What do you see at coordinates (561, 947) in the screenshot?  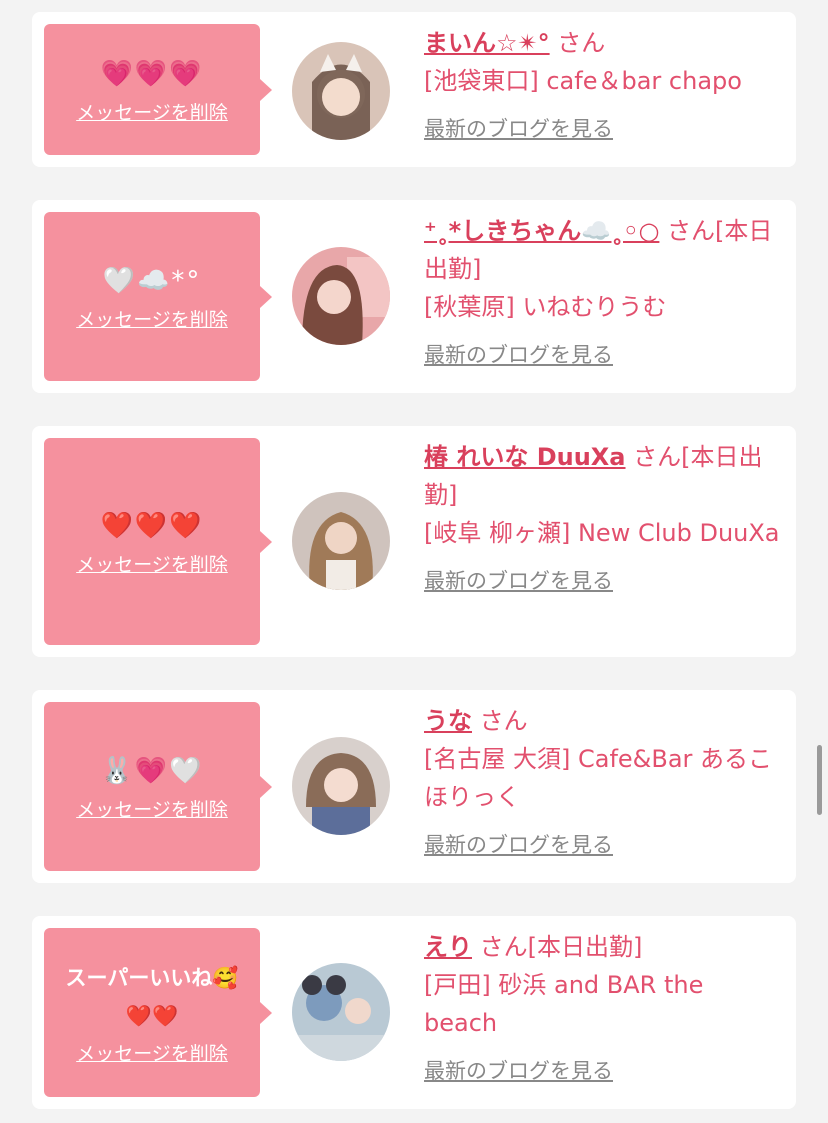 I see `honorific: さん[本日出勤]` at bounding box center [561, 947].